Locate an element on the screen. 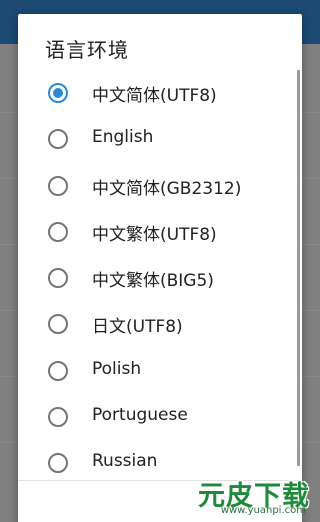 This screenshot has height=522, width=320. language-option-label: Polish is located at coordinates (117, 368).